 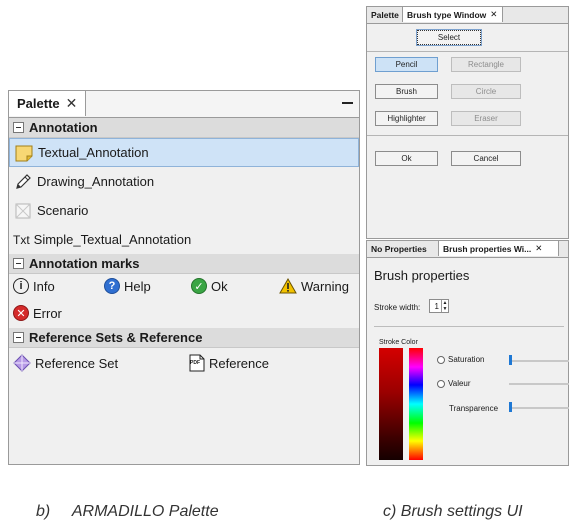 What do you see at coordinates (63, 127) in the screenshot?
I see `section-title: Annotation` at bounding box center [63, 127].